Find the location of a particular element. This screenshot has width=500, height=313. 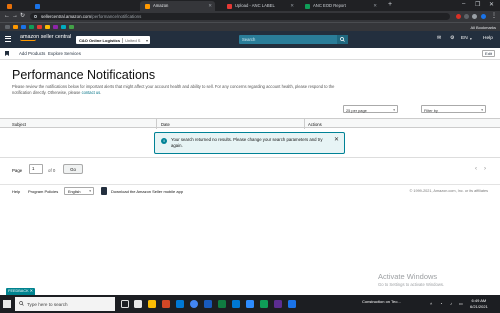

network-icon: ◔ is located at coordinates (441, 303).